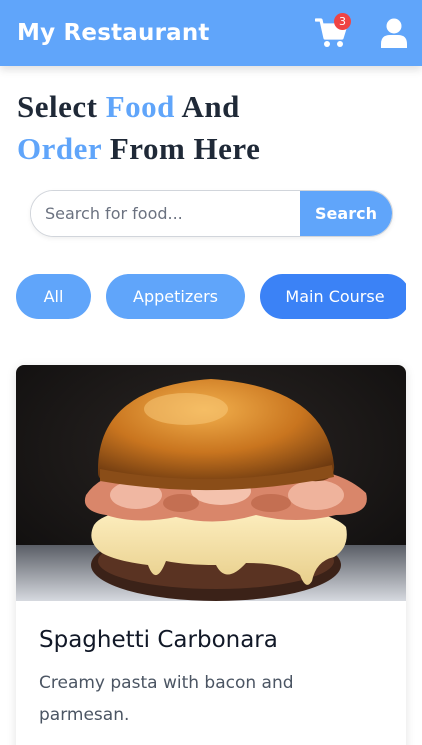 This screenshot has height=745, width=422. What do you see at coordinates (185, 148) in the screenshot?
I see `hero-word-from-here: From Here` at bounding box center [185, 148].